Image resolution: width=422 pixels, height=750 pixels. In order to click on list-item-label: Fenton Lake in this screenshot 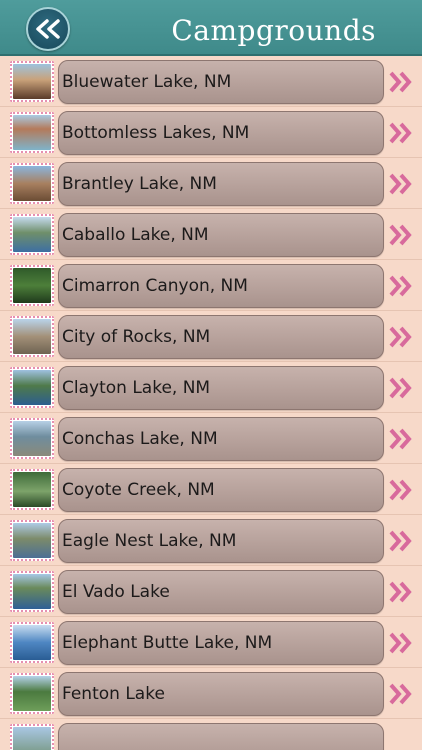, I will do `click(113, 694)`.